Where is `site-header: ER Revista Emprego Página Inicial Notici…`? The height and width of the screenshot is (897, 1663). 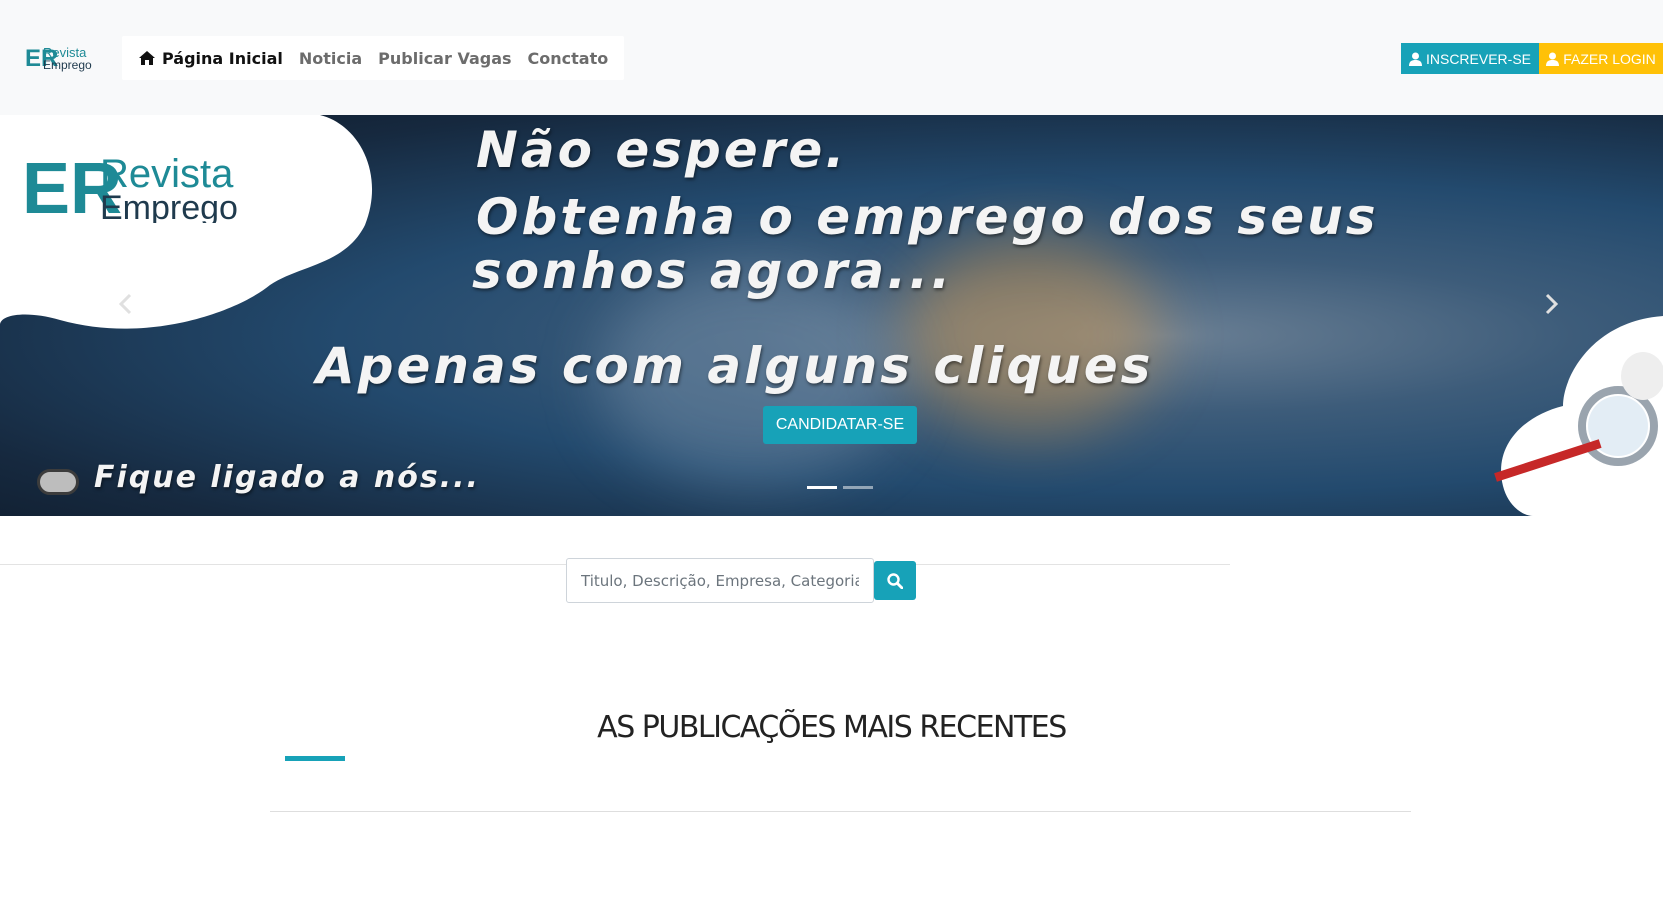 site-header: ER Revista Emprego Página Inicial Notici… is located at coordinates (831, 57).